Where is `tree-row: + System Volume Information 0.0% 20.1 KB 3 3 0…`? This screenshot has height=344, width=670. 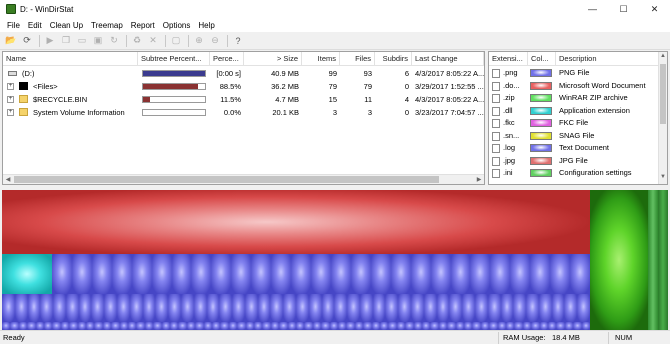 tree-row: + System Volume Information 0.0% 20.1 KB 3 3 0… is located at coordinates (243, 112).